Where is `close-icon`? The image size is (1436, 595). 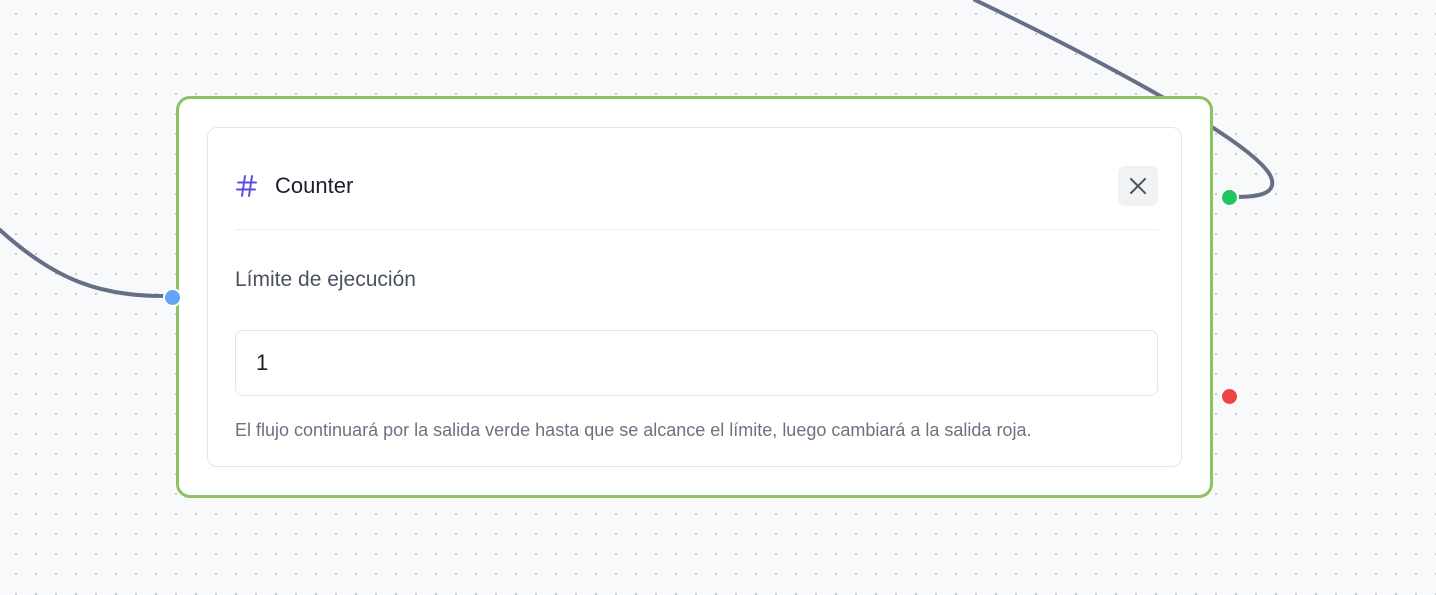
close-icon is located at coordinates (1138, 186).